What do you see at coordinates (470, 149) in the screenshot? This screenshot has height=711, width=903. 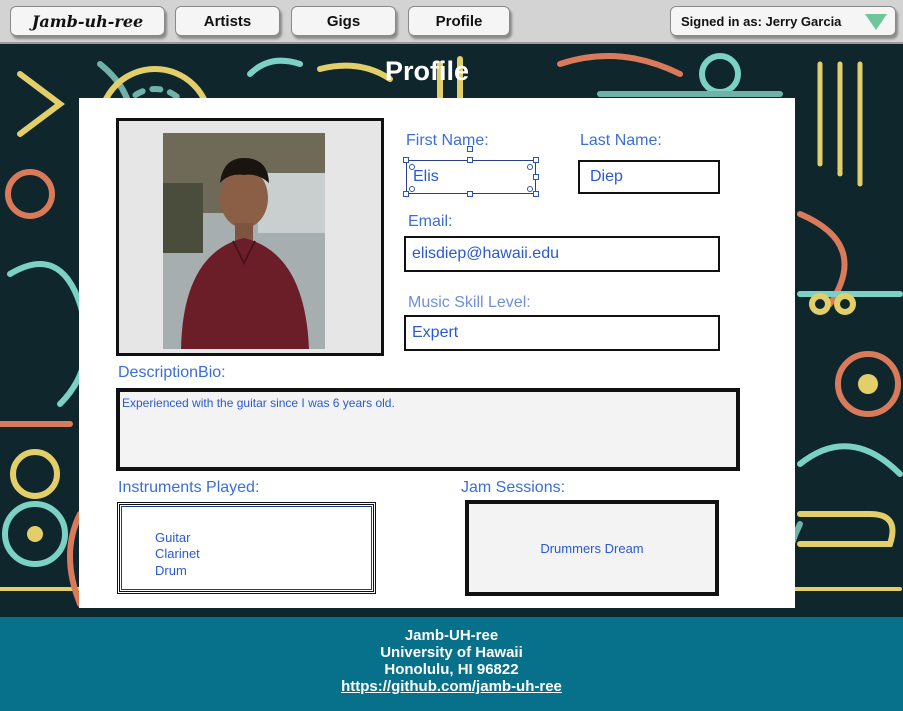 I see `rotate-handle` at bounding box center [470, 149].